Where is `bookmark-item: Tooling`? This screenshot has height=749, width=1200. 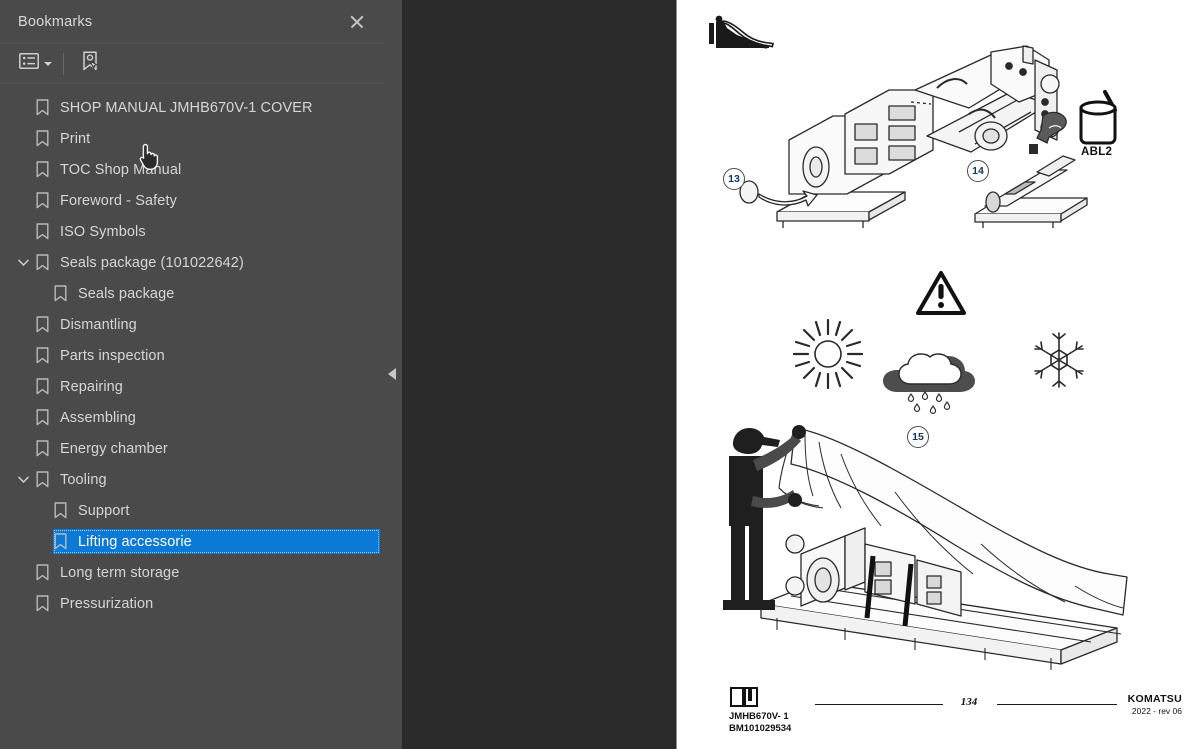
bookmark-item: Tooling is located at coordinates (192, 479).